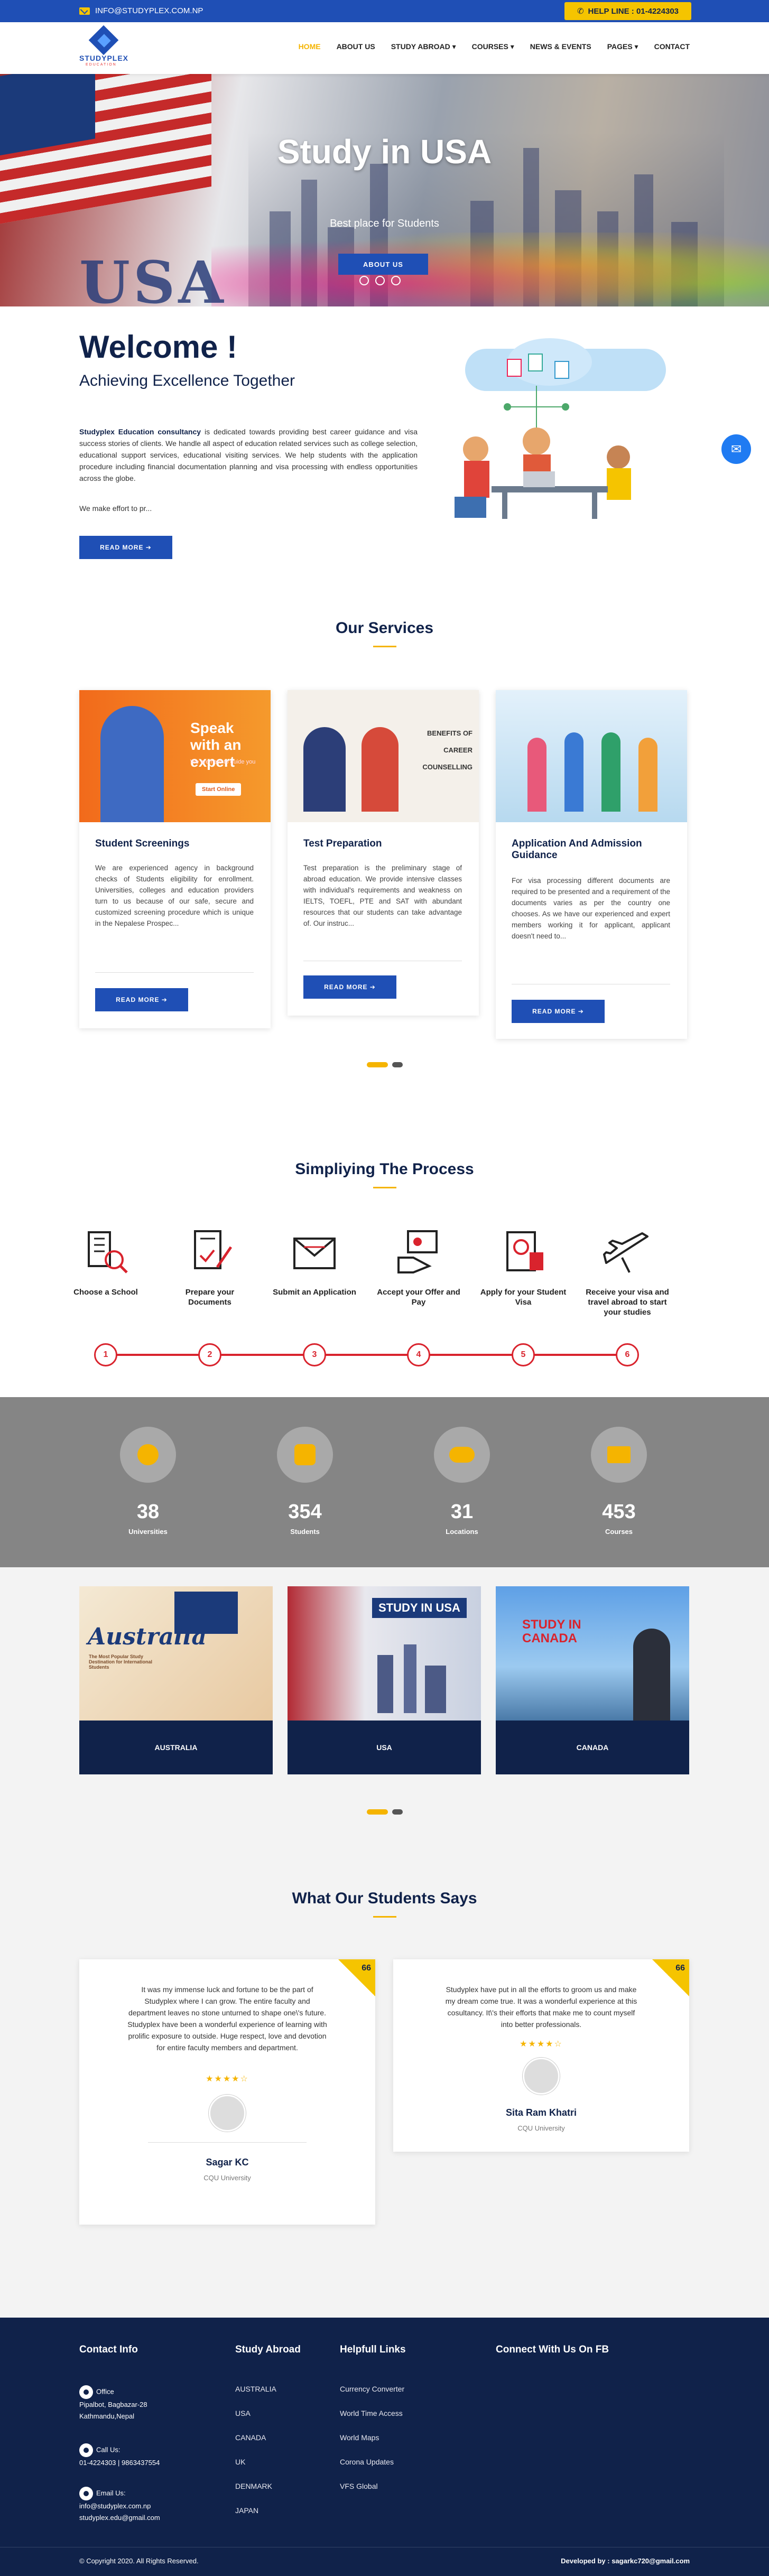  Describe the element at coordinates (255, 2486) in the screenshot. I see `footer-study-link: DENMARK` at that location.